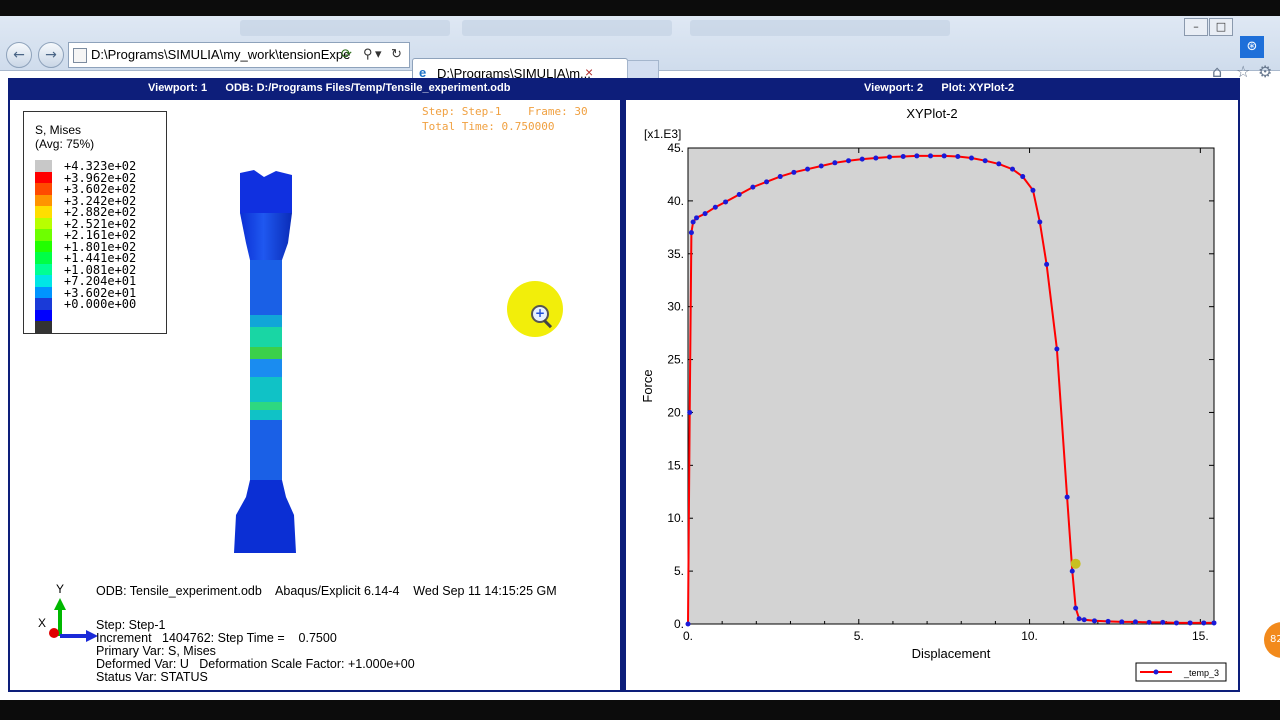 Image resolution: width=1280 pixels, height=720 pixels. I want to click on y-axis-label: Force, so click(647, 385).